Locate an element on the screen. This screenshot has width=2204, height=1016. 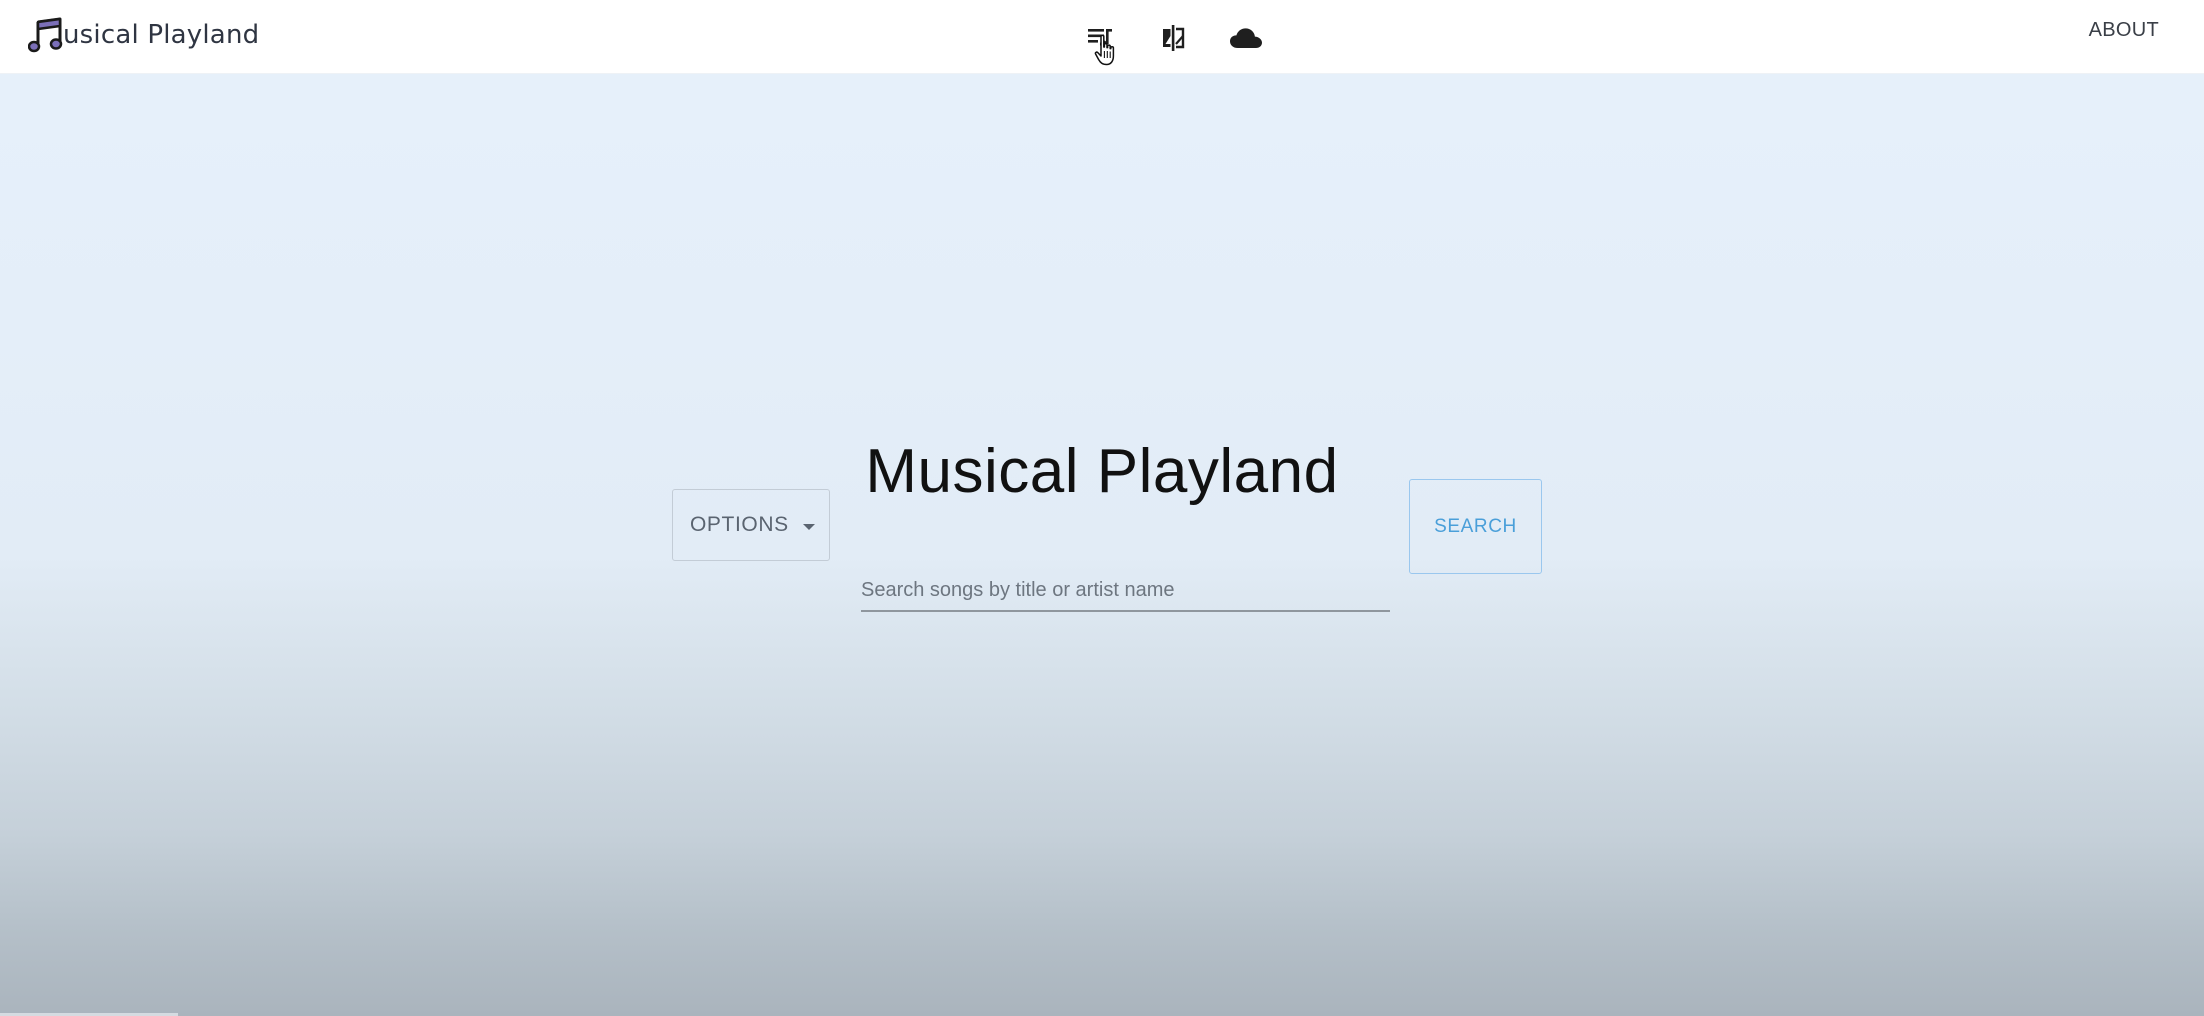
options-label: OPTIONS is located at coordinates (739, 524).